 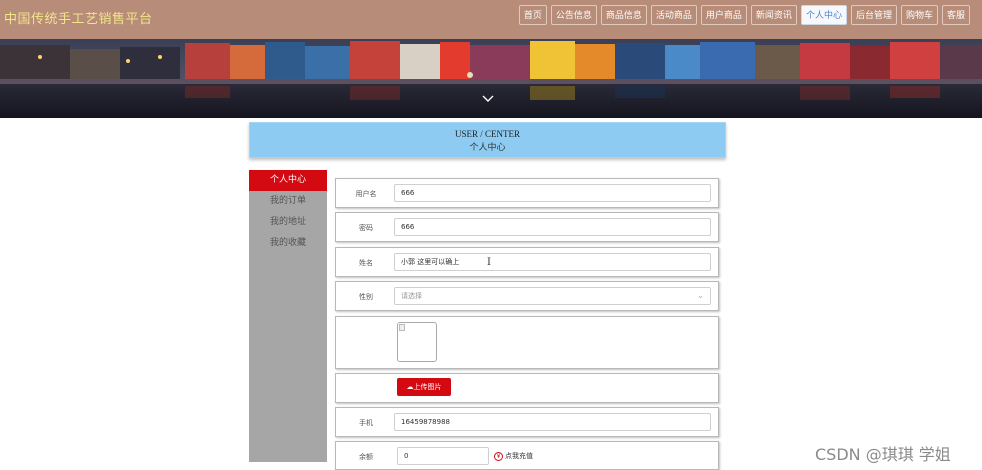 What do you see at coordinates (873, 15) in the screenshot?
I see `nav-admin: 后台管理` at bounding box center [873, 15].